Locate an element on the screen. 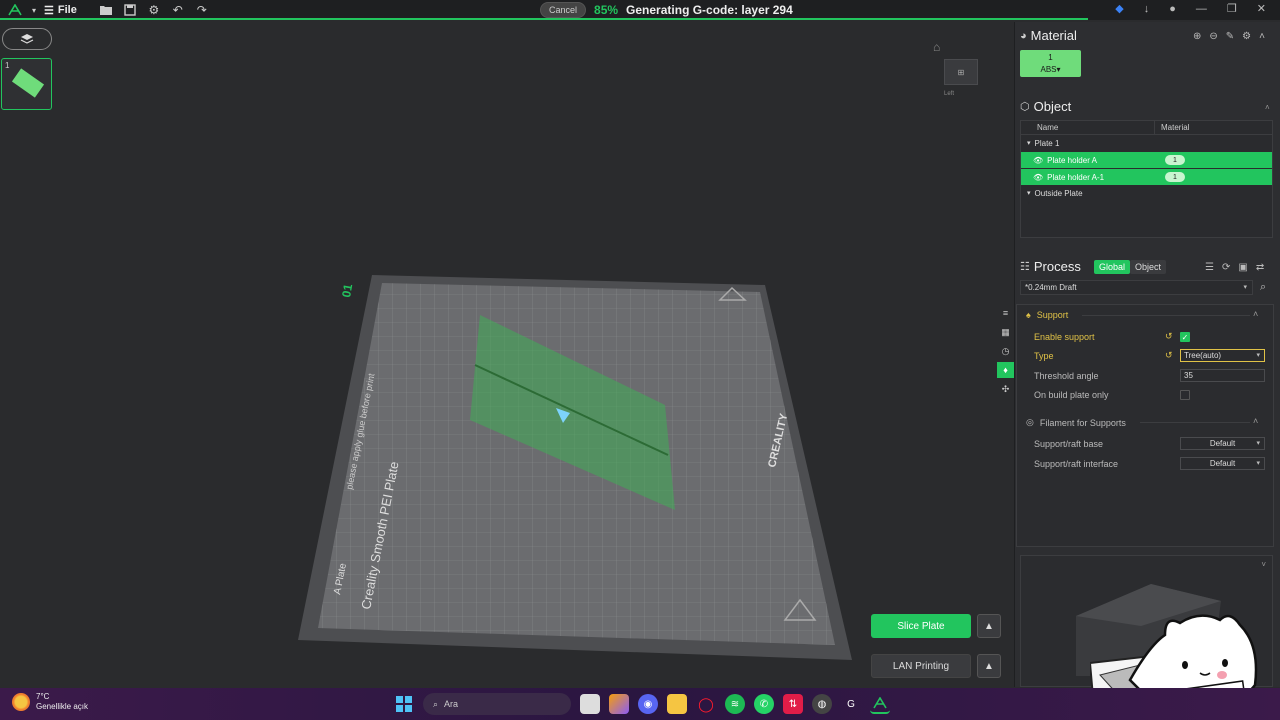 Image resolution: width=1280 pixels, height=720 pixels. tab-object: Object is located at coordinates (1148, 267).